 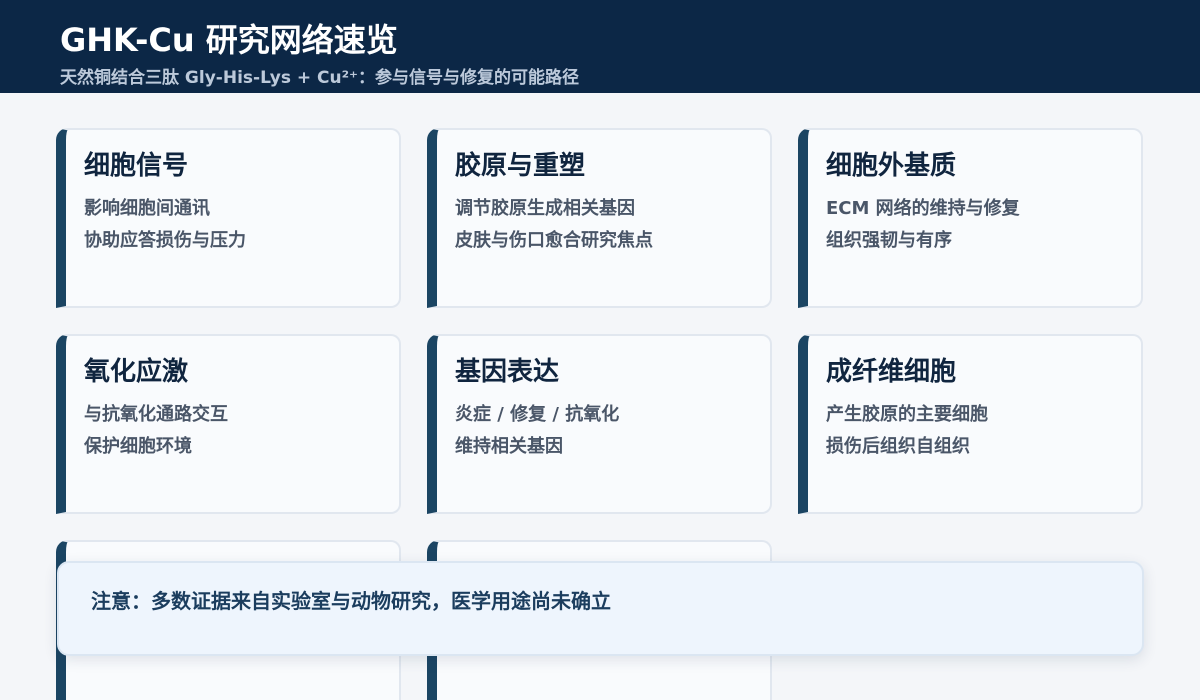 I want to click on page-subtitle: 天然铜结合三肽 Gly-His-Lys + Cu²⁺：参与信号与修复的可能路径, so click(x=320, y=78).